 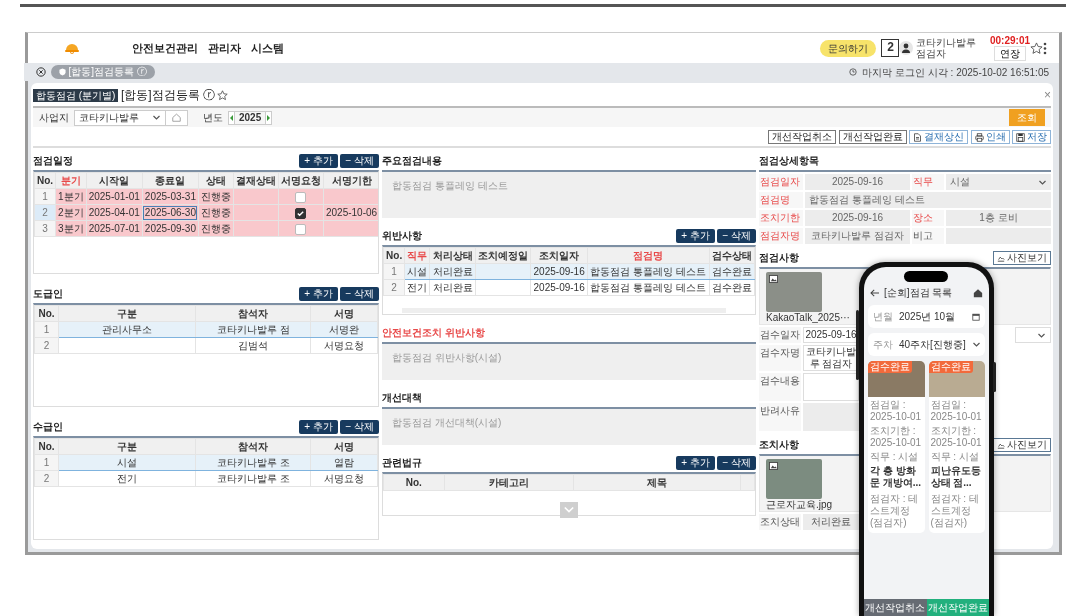 What do you see at coordinates (344, 345) in the screenshot?
I see `table-cell: 서명요청` at bounding box center [344, 345].